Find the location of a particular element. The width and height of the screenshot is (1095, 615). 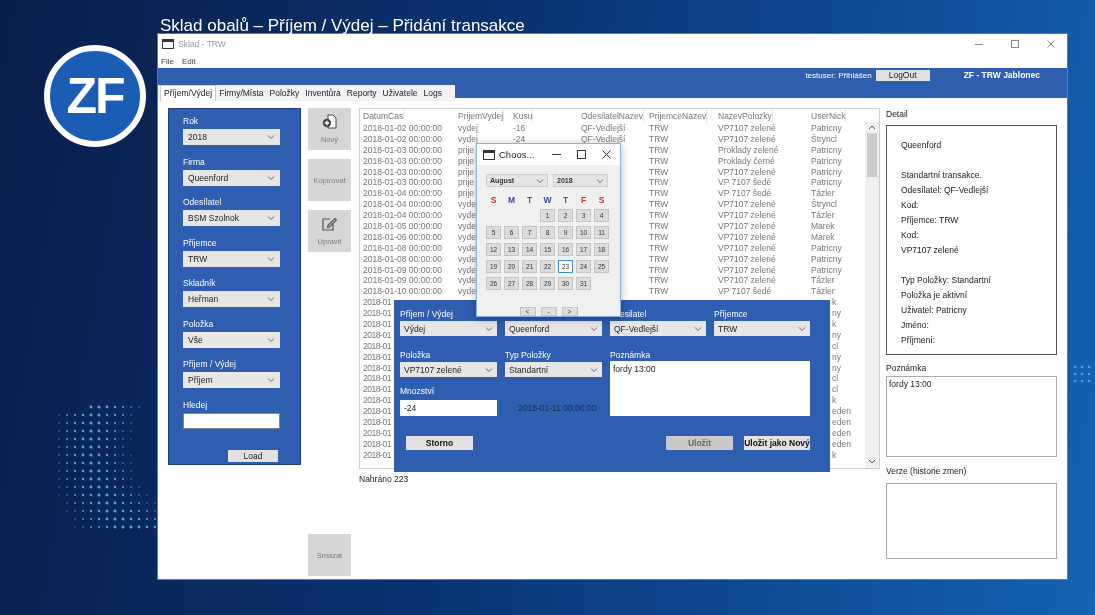

dropdown: QF-Vedlejší is located at coordinates (658, 328).